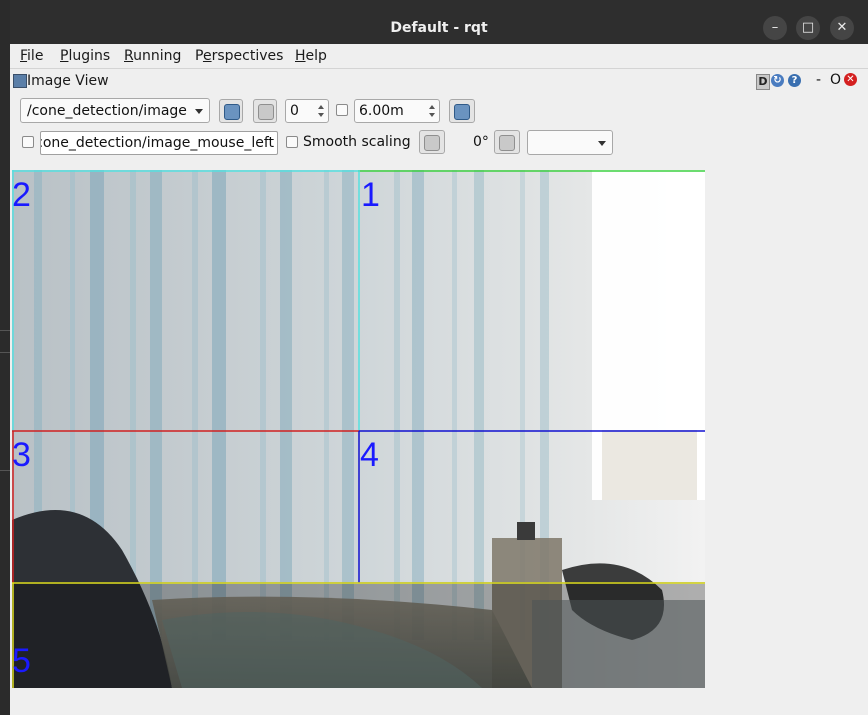  I want to click on max-range-value: 6.00m, so click(381, 111).